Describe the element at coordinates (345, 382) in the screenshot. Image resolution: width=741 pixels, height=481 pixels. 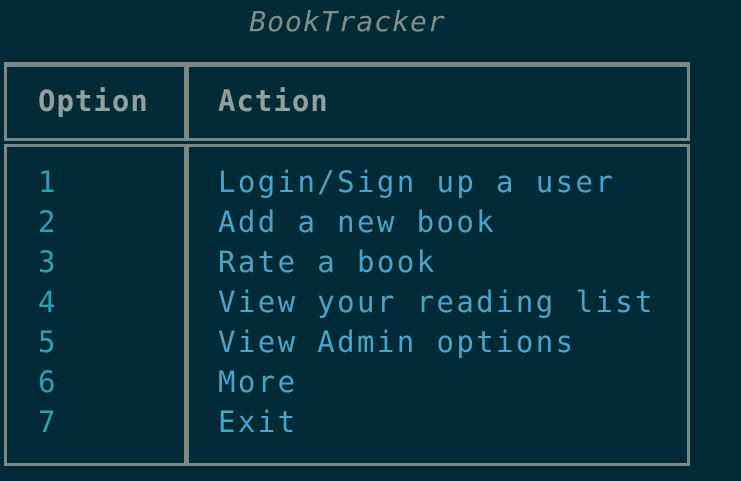
I see `menu-row-6: 6 More` at that location.